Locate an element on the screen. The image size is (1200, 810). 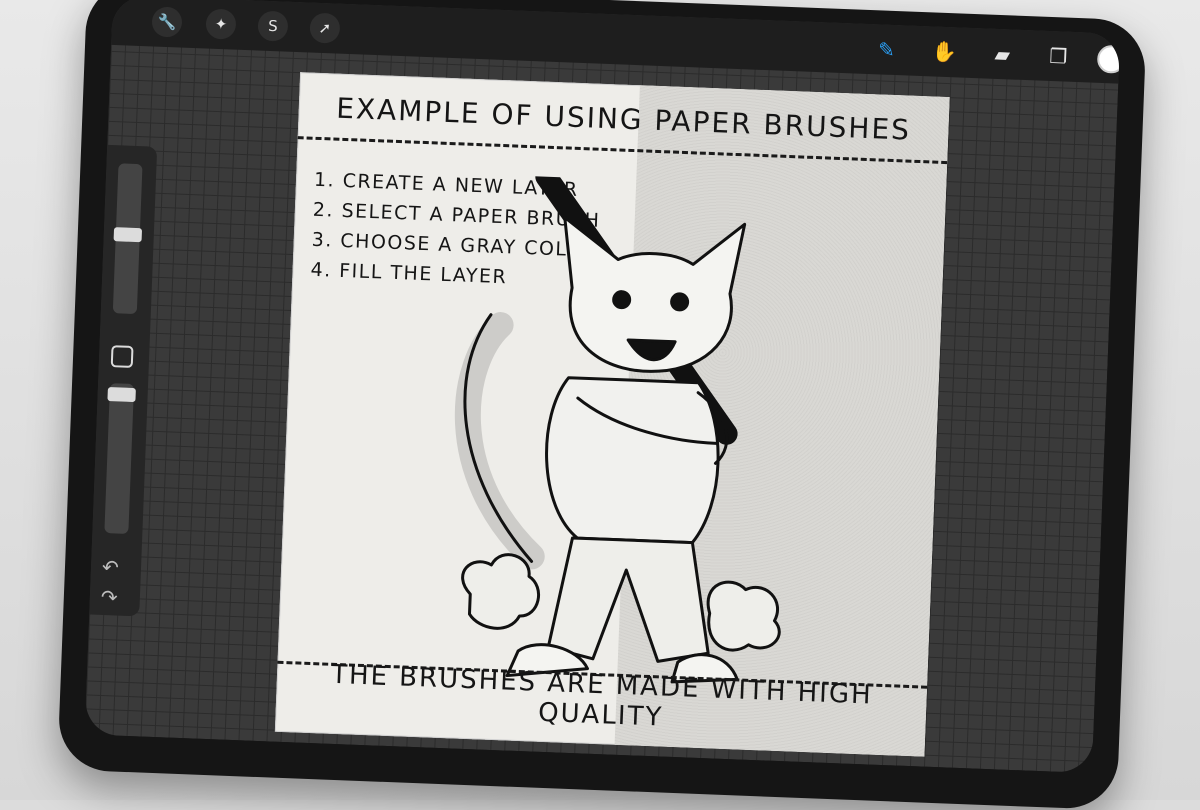
color-picker-button is located at coordinates (1108, 59).